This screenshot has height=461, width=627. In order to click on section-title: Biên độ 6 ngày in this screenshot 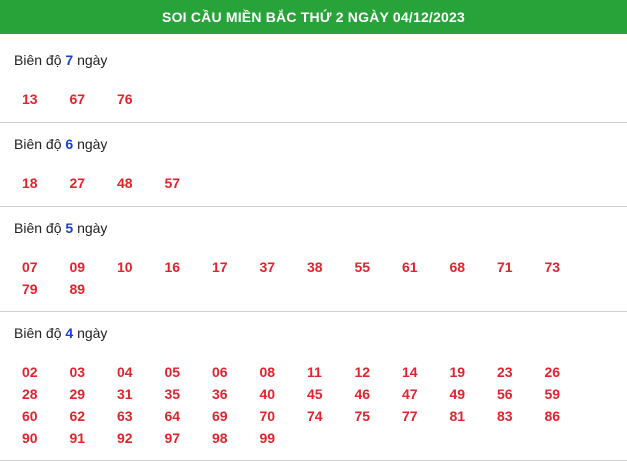, I will do `click(313, 137)`.